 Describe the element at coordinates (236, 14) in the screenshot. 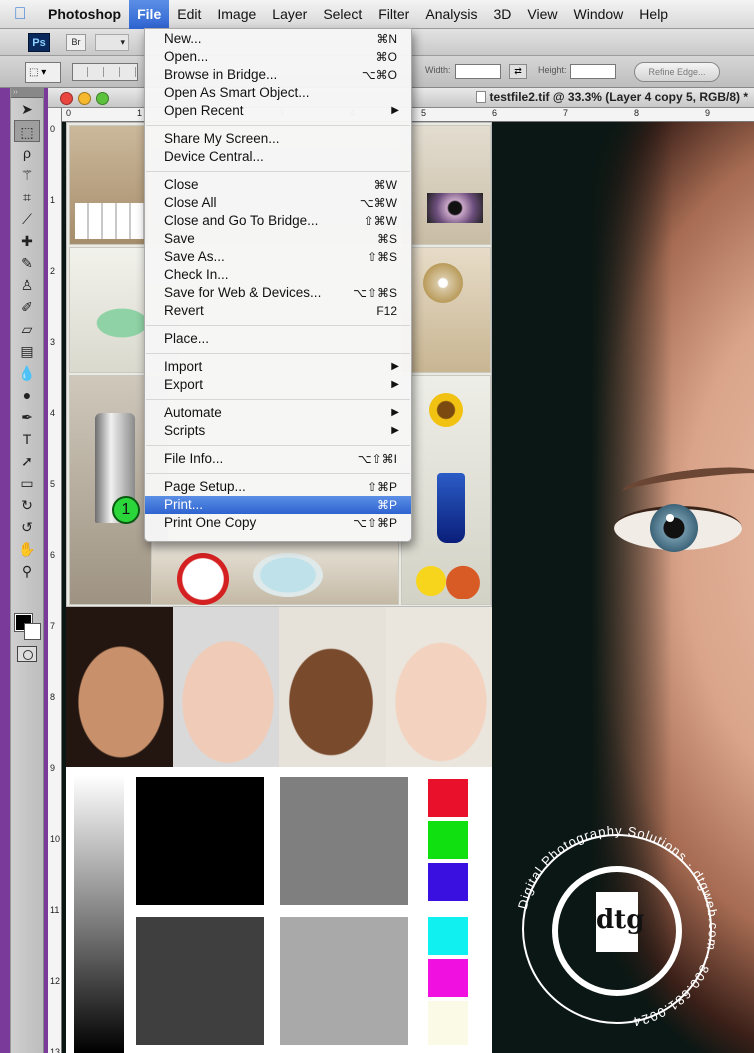

I see `menu-image: Image` at that location.